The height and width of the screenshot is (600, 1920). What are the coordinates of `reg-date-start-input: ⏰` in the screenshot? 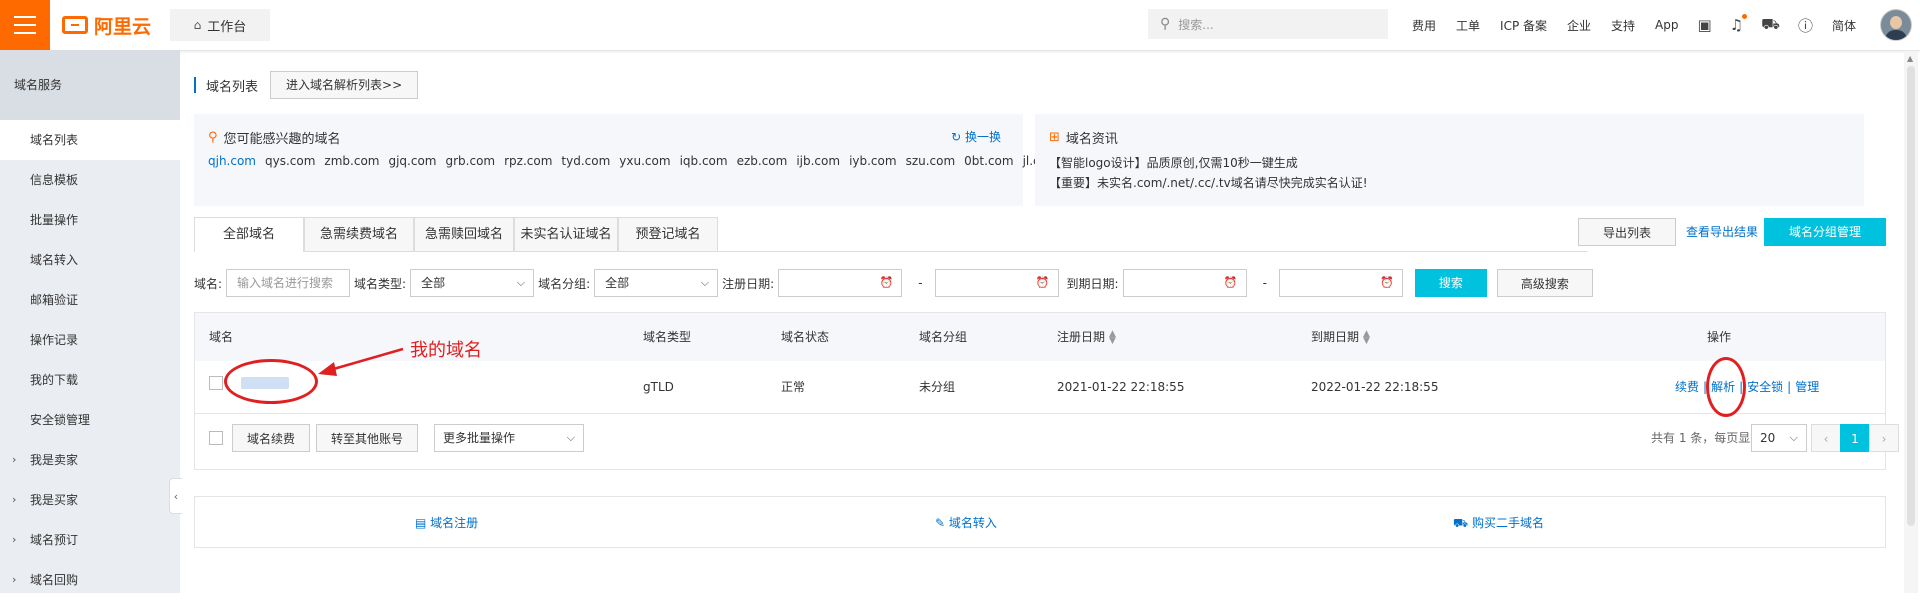 It's located at (840, 283).